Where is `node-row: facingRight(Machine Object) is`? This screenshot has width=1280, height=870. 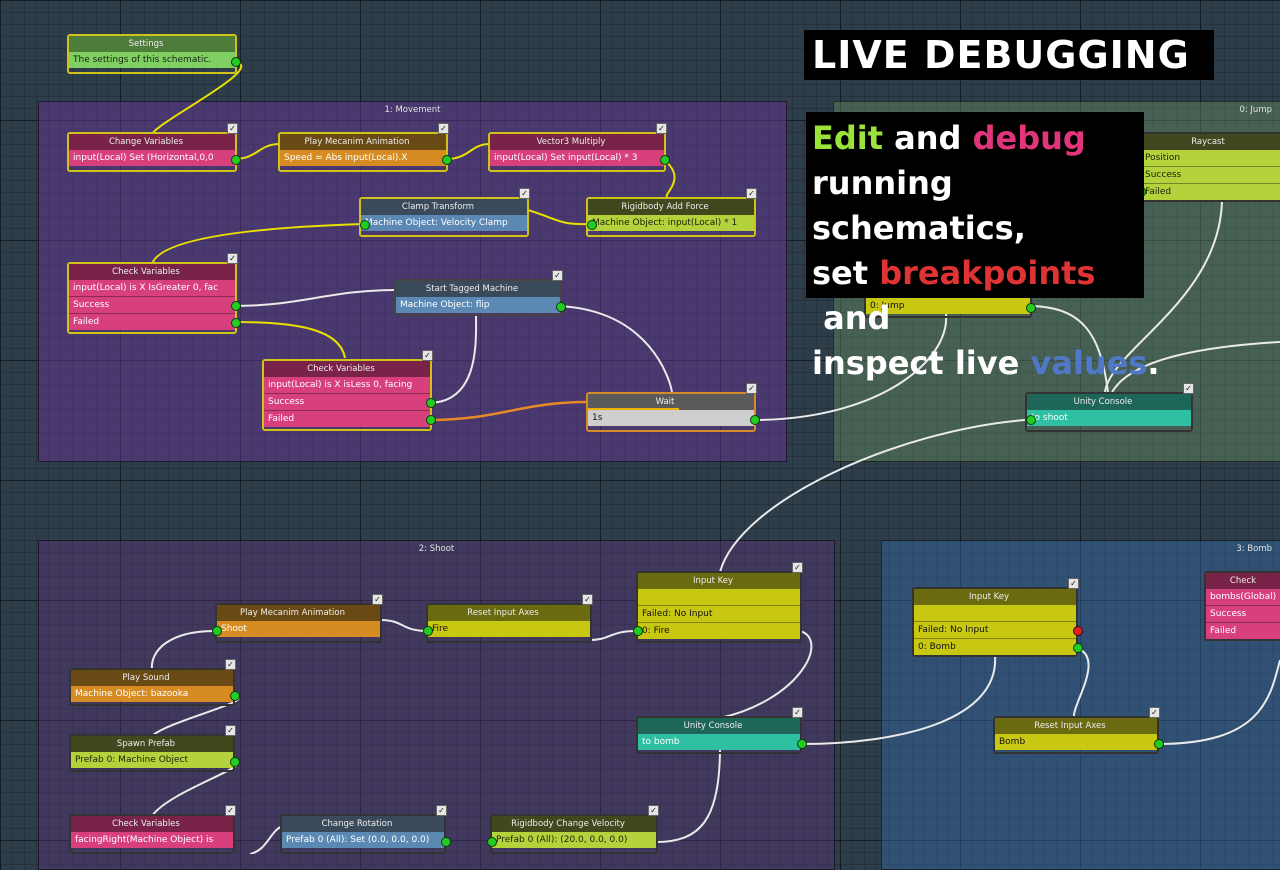
node-row: facingRight(Machine Object) is is located at coordinates (152, 840).